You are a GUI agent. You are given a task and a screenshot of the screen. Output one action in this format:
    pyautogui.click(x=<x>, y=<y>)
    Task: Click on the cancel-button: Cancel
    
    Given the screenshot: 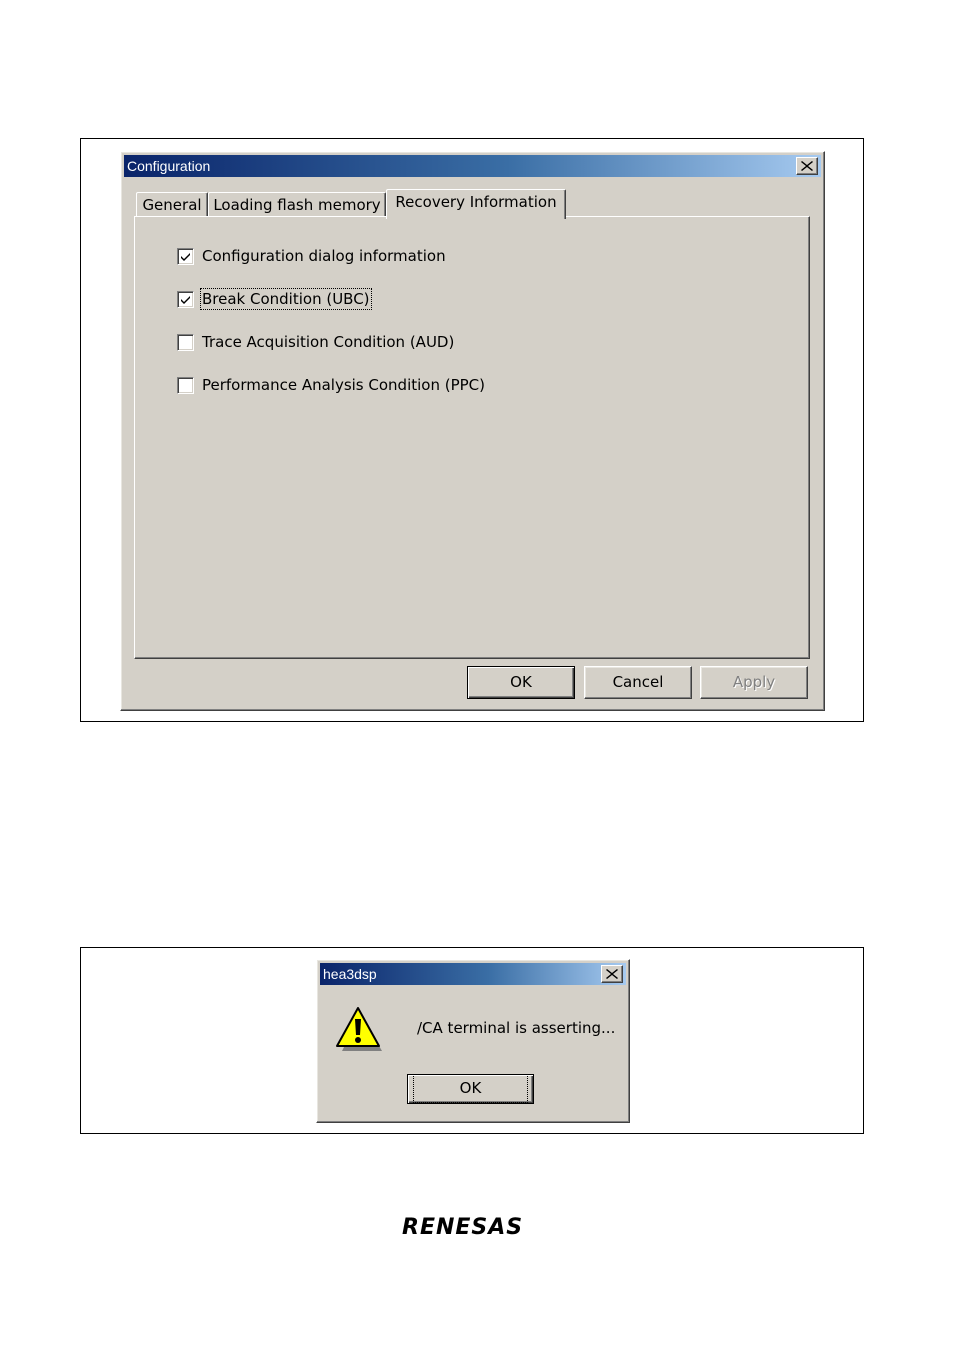 What is the action you would take?
    pyautogui.click(x=638, y=682)
    